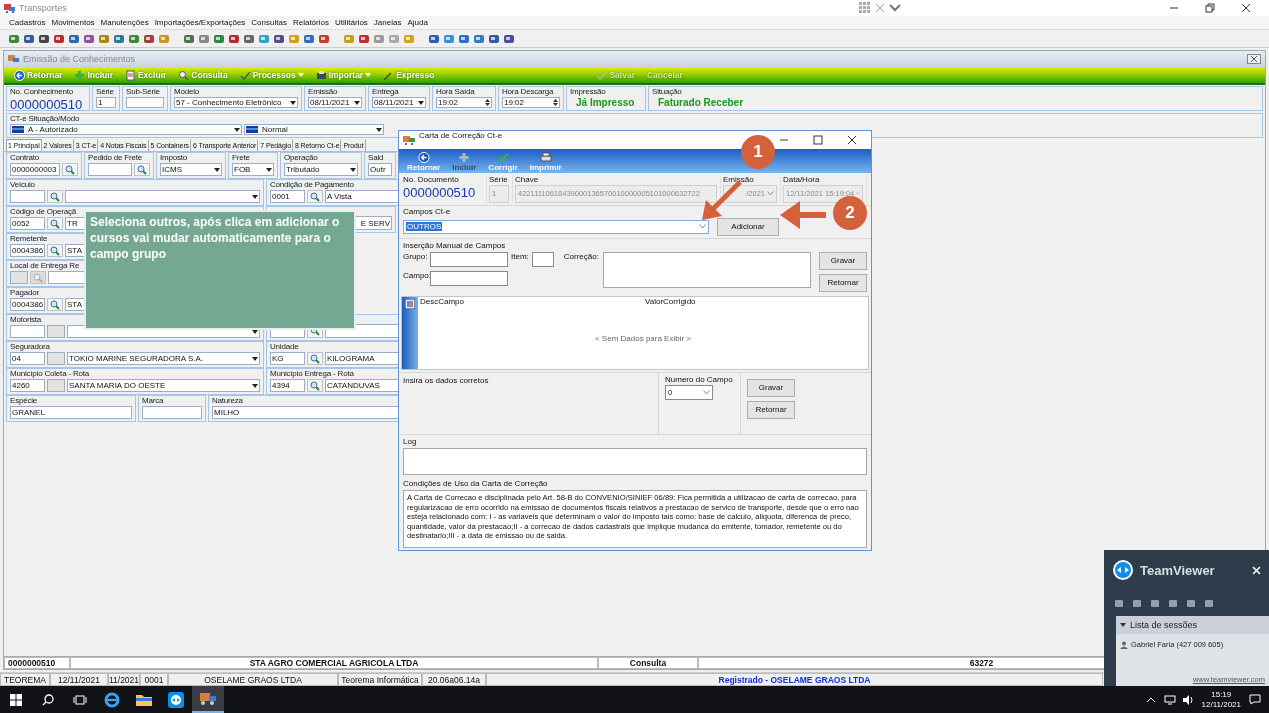 The height and width of the screenshot is (713, 1269). I want to click on clock: 15:19 12/11/2021, so click(1221, 699).